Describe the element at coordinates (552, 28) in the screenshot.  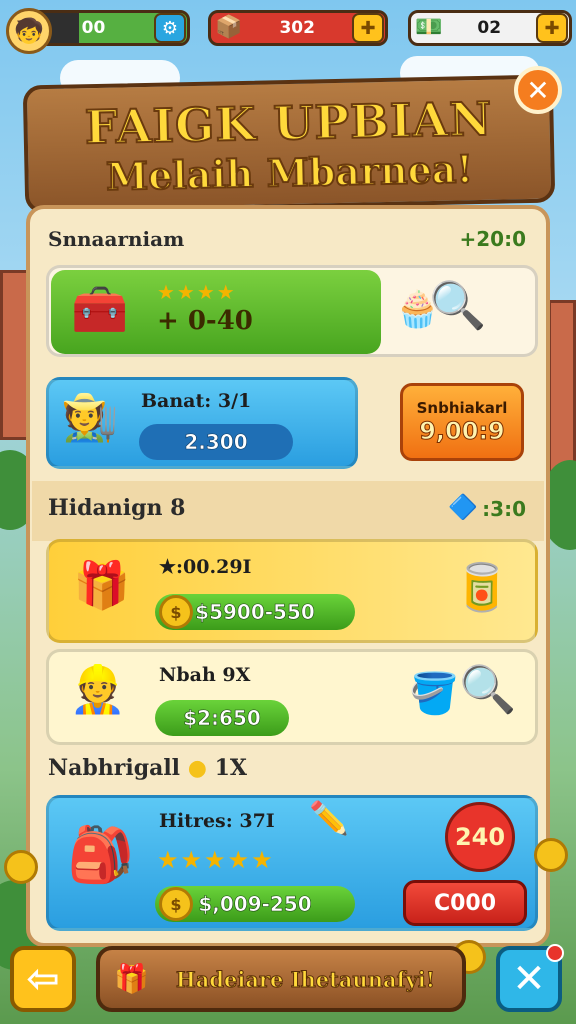
I see `cash-add-button: ✚` at that location.